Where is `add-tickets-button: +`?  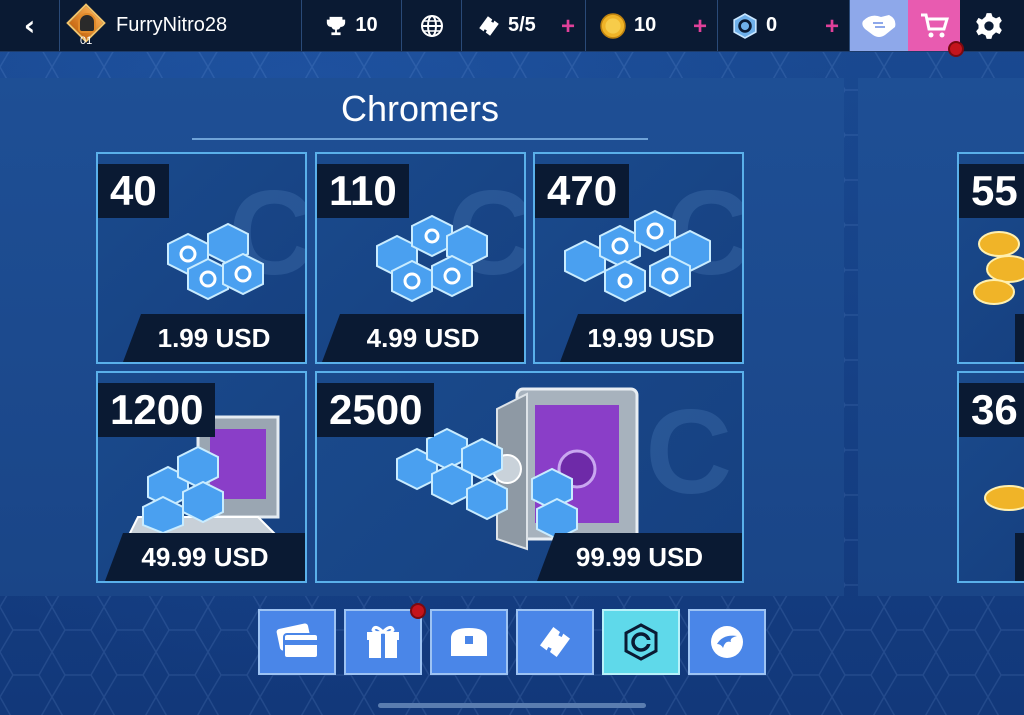
add-tickets-button: + is located at coordinates (568, 27).